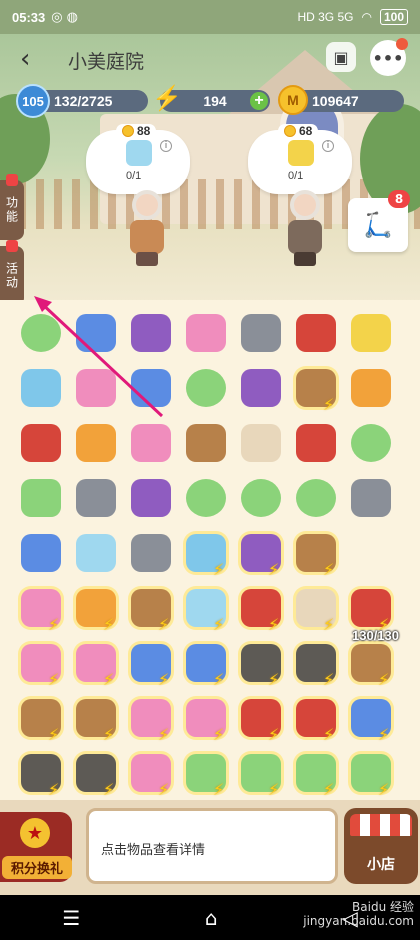  I want to click on bookmark-icon: ▣, so click(341, 57).